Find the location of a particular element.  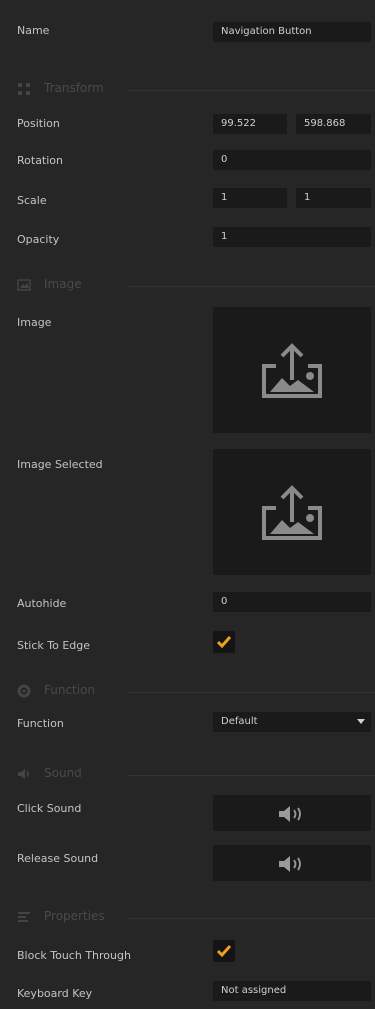

function-value: Default is located at coordinates (239, 721).